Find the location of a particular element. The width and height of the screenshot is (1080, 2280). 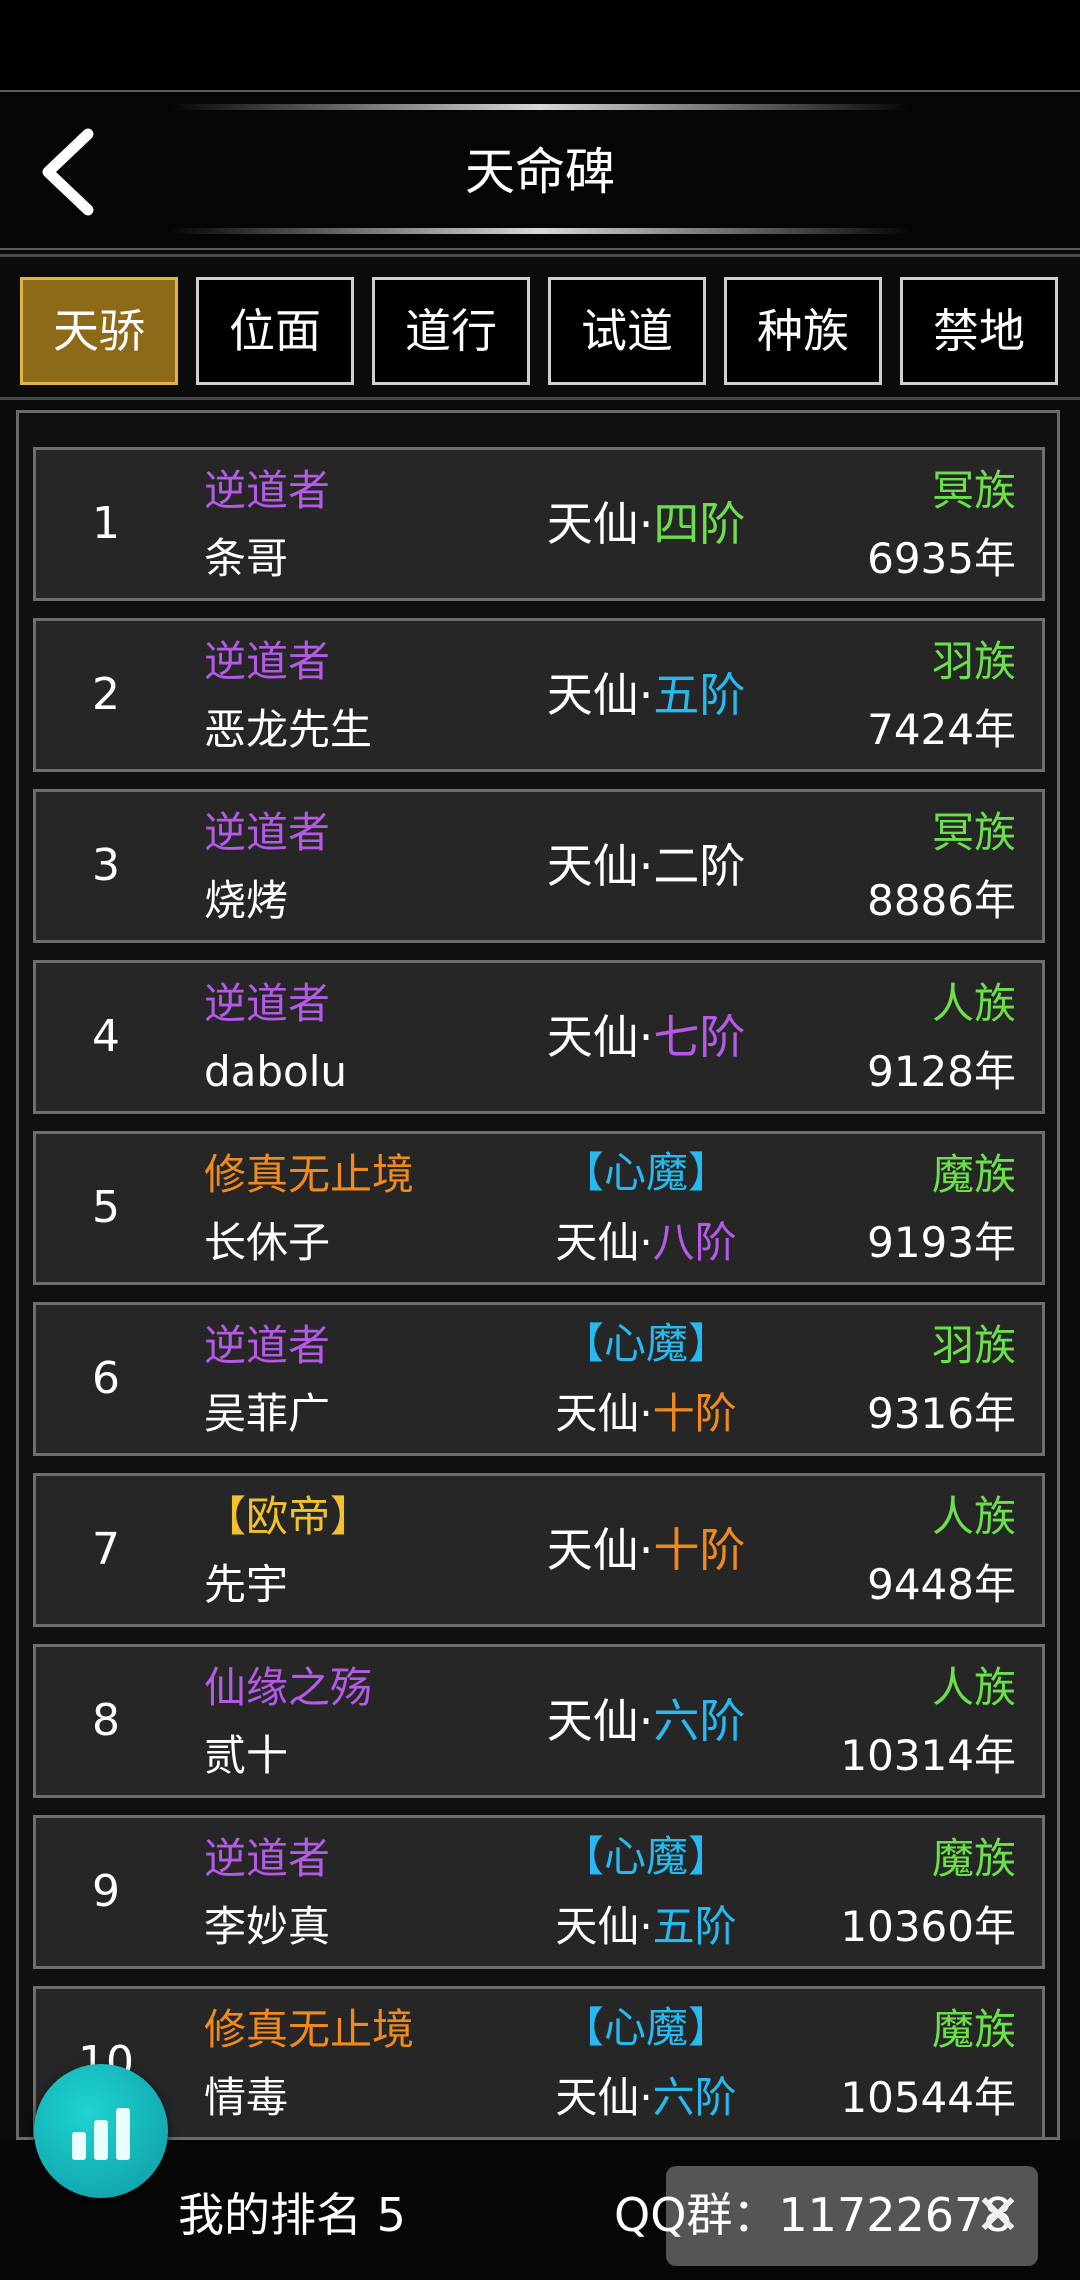

player-name: 情毒 is located at coordinates (246, 2097).